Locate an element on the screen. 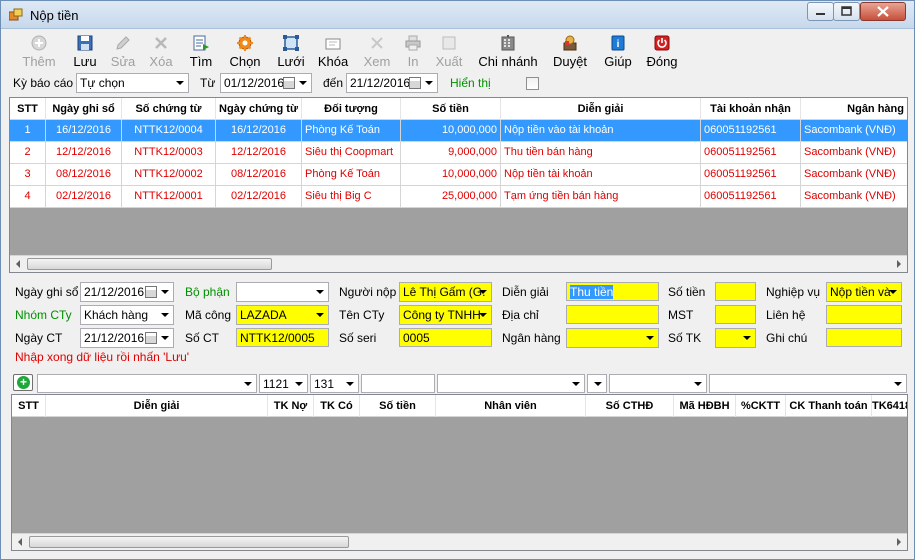 The height and width of the screenshot is (560, 915). posting-date-label: Ngày ghi sổ is located at coordinates (47, 292).